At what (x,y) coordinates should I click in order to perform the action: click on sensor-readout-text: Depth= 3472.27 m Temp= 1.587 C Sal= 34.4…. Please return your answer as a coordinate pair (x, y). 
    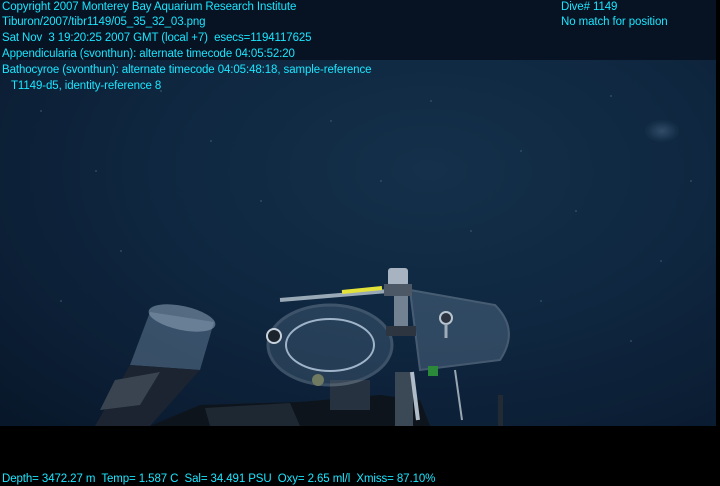
    Looking at the image, I should click on (219, 479).